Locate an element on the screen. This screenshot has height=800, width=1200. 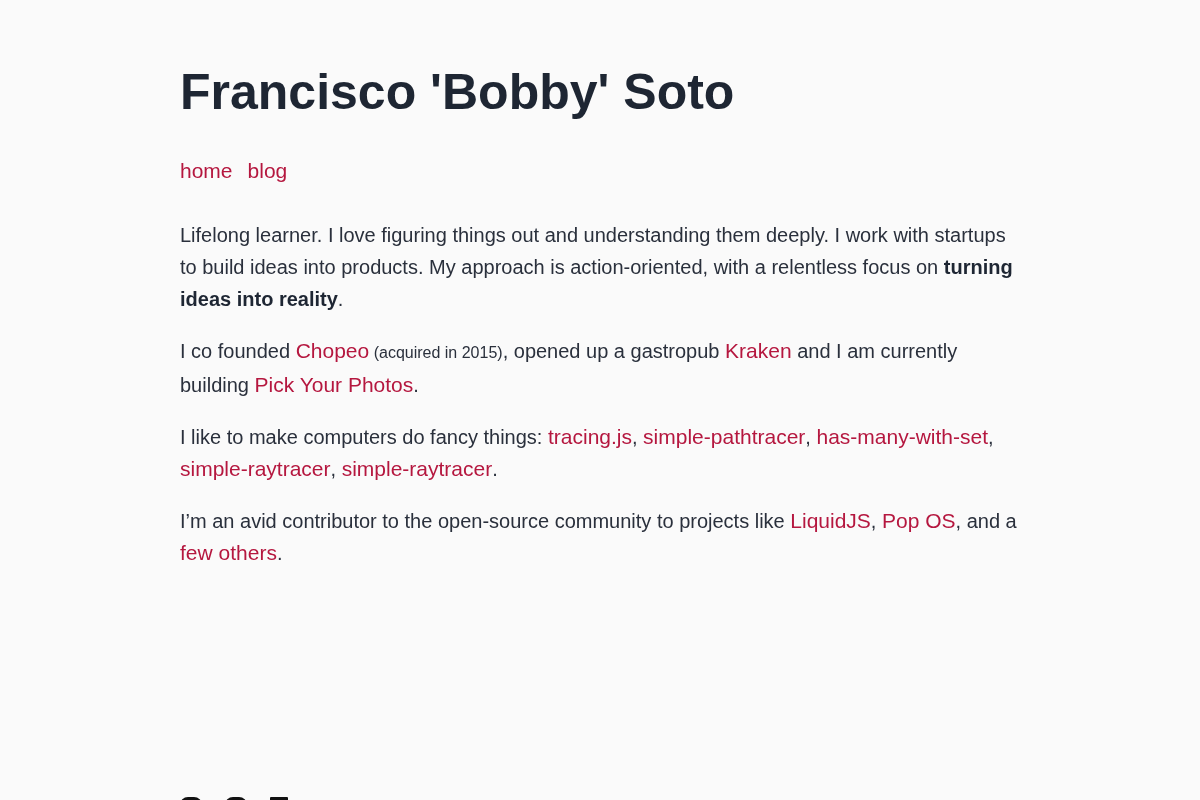
text-link: simple-pathtracer is located at coordinates (724, 436).